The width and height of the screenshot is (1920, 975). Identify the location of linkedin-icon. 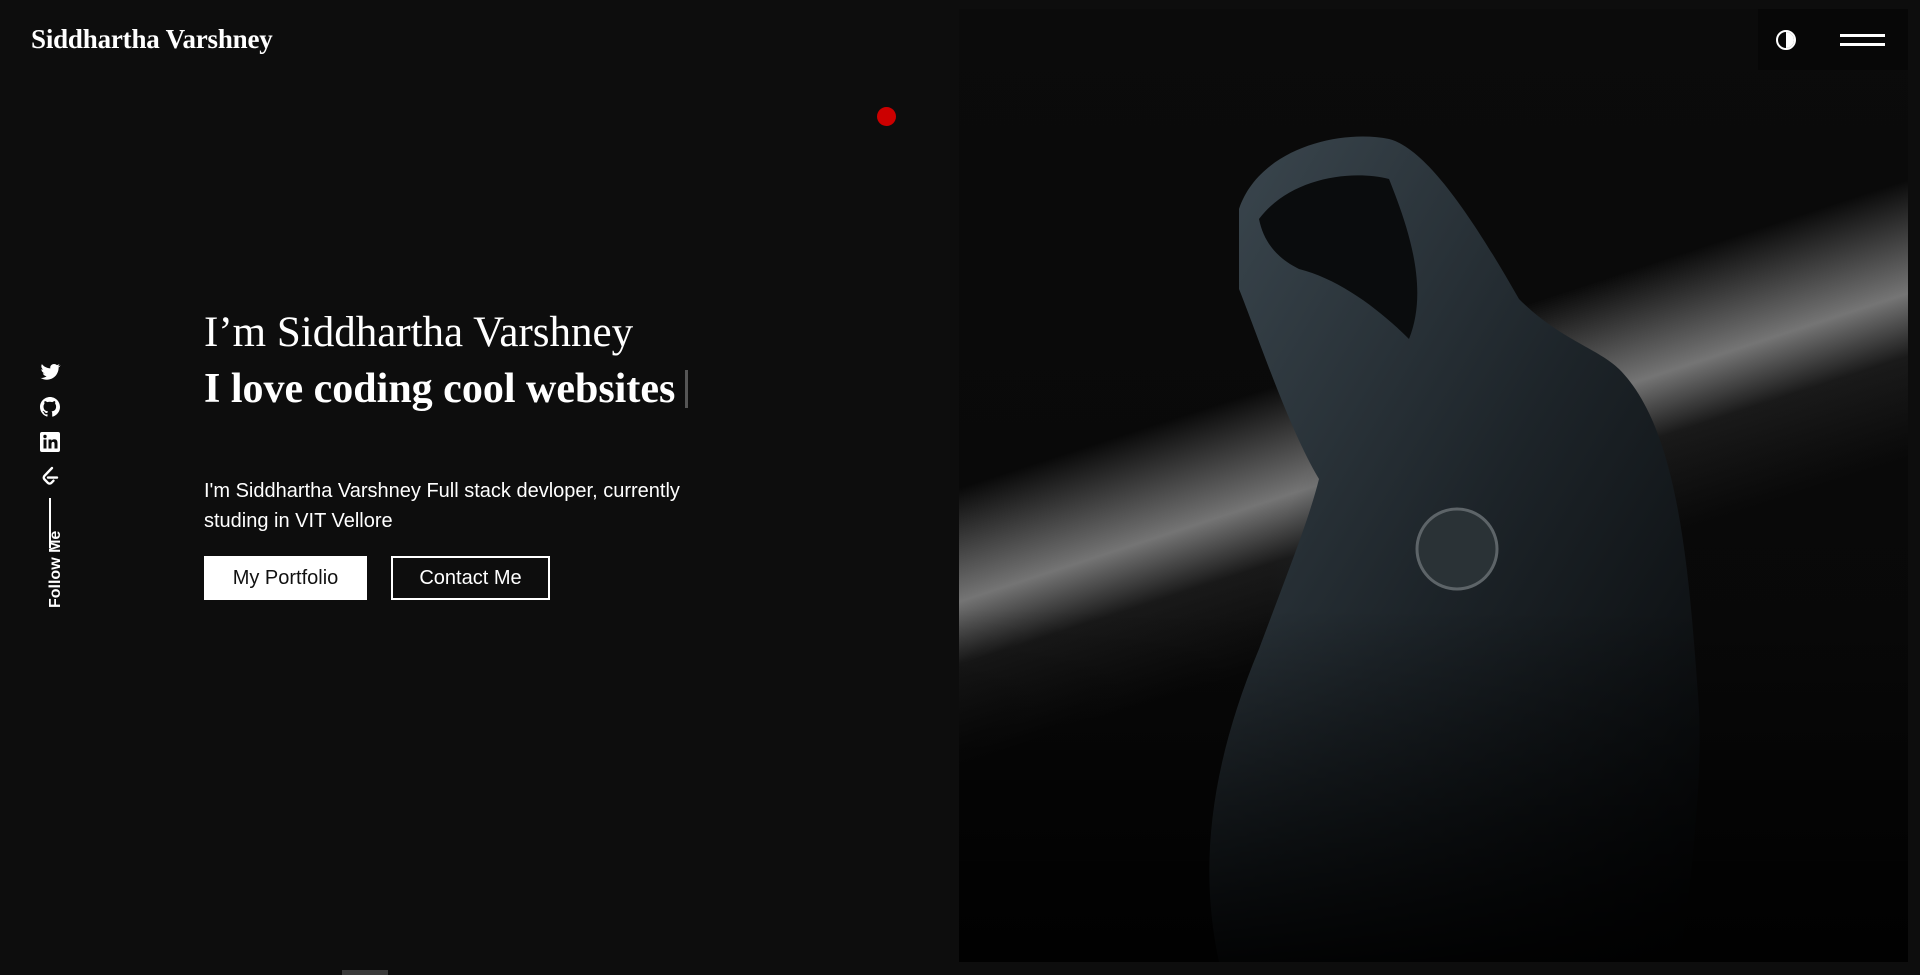
(50, 442).